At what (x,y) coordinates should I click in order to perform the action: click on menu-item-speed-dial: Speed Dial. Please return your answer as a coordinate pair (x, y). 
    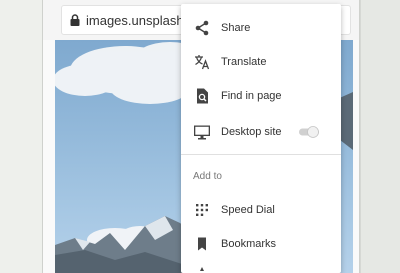
    Looking at the image, I should click on (261, 210).